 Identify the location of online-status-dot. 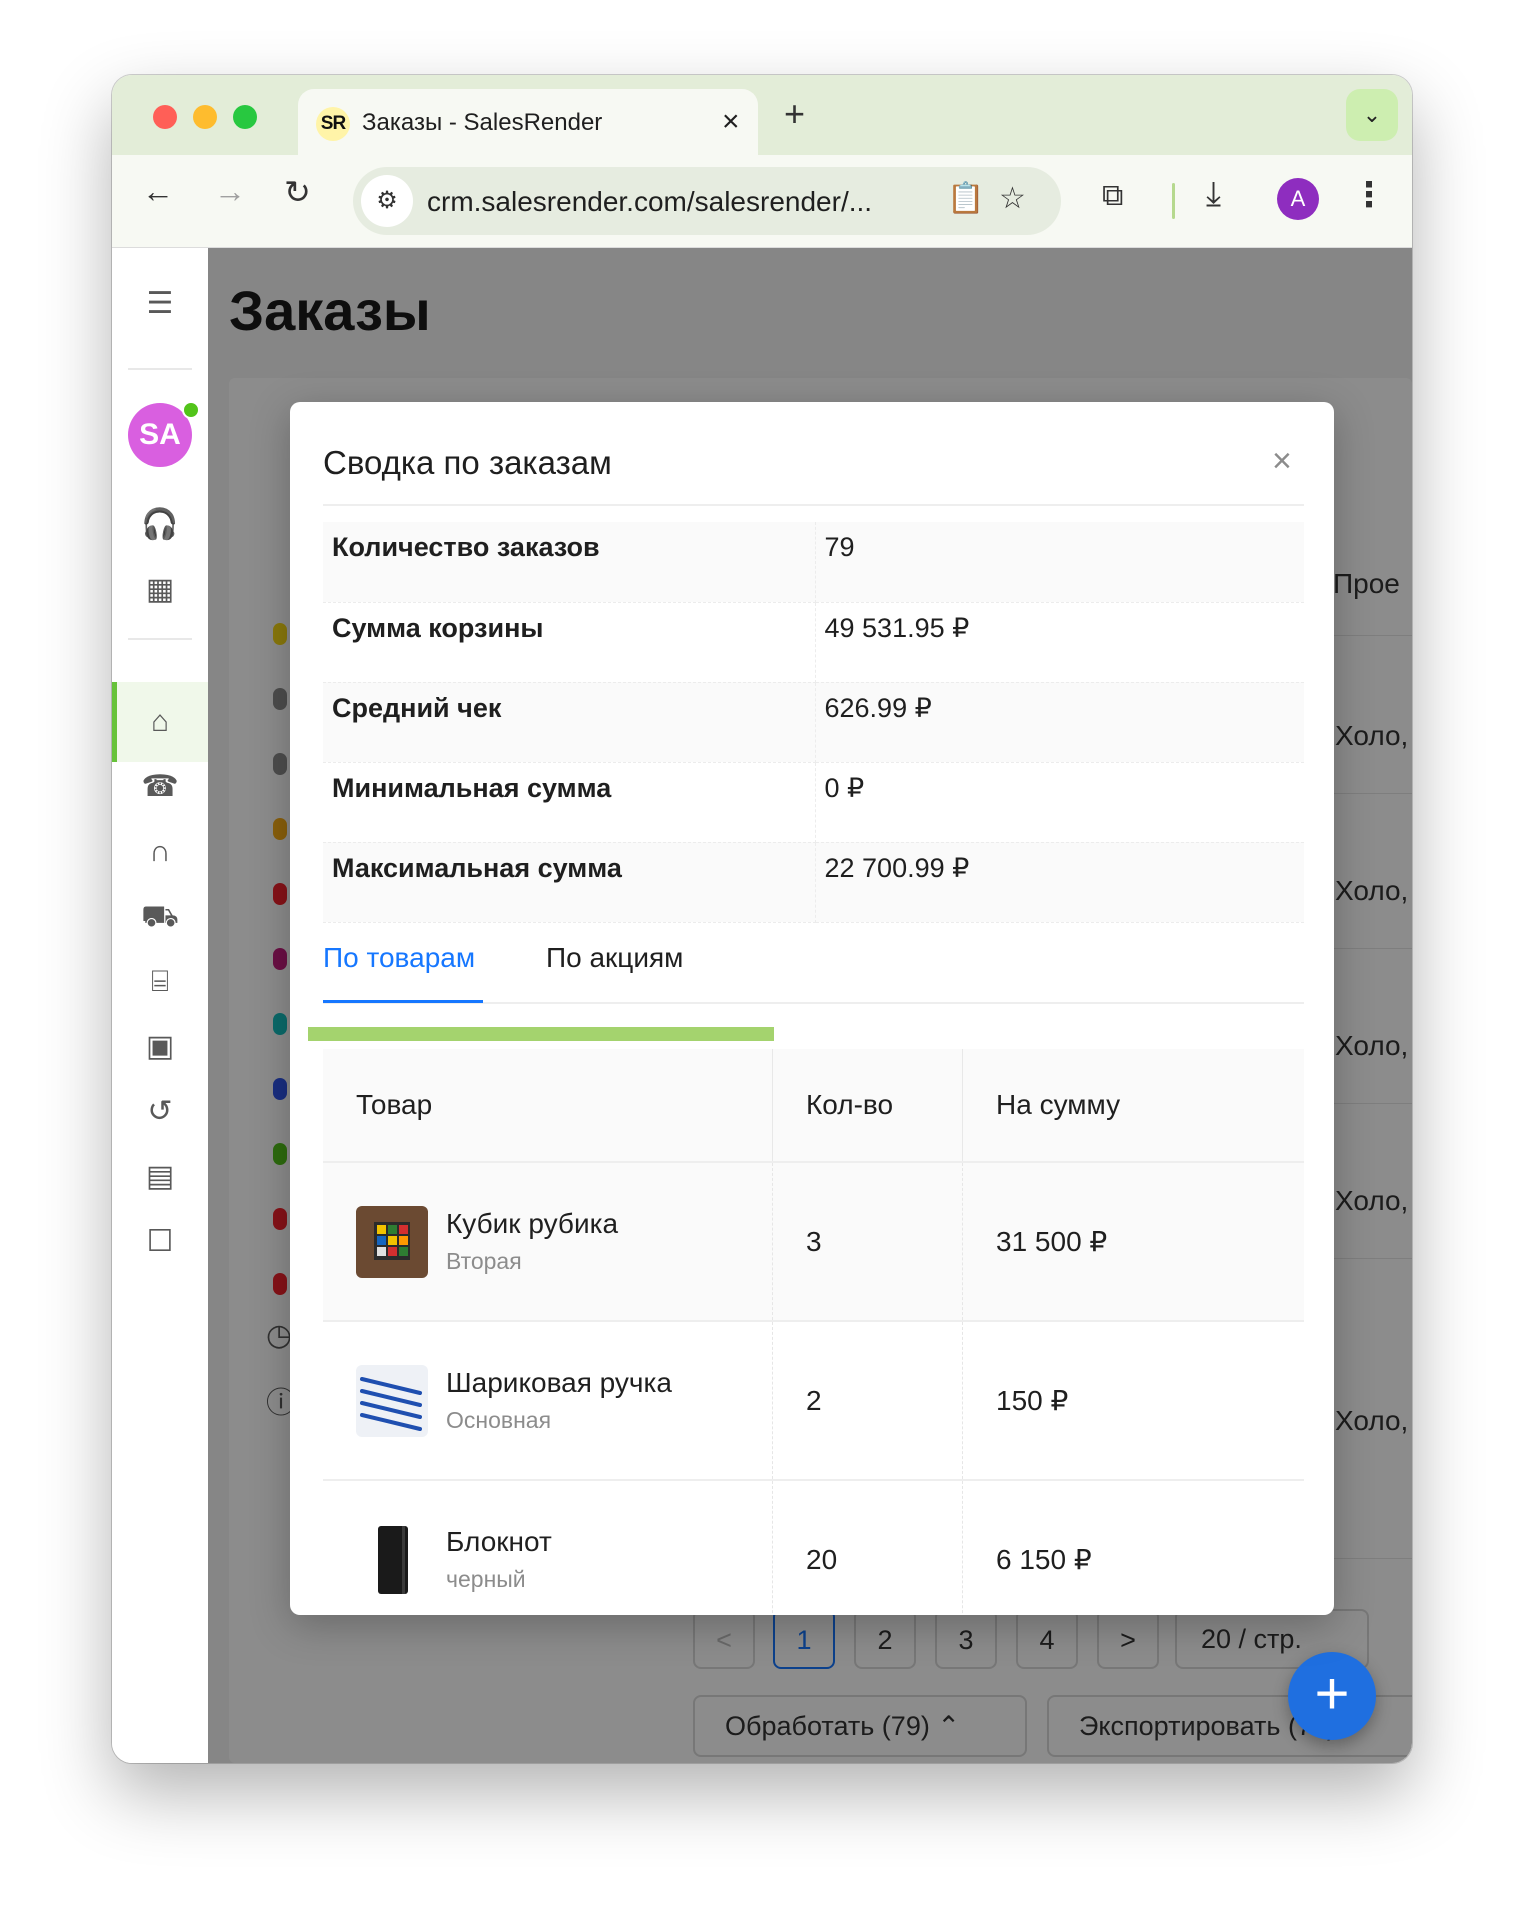
(191, 410).